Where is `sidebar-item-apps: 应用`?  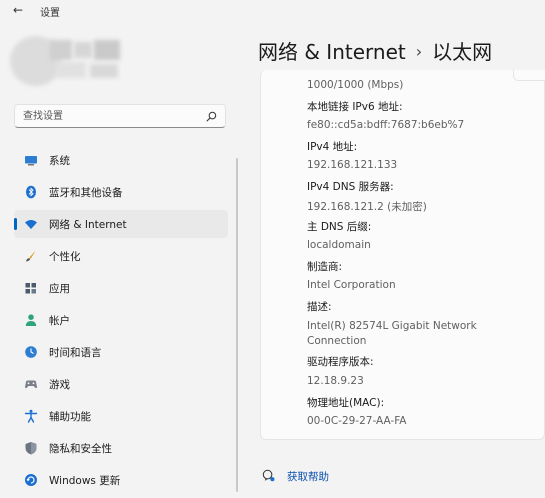
sidebar-item-apps: 应用 is located at coordinates (121, 288).